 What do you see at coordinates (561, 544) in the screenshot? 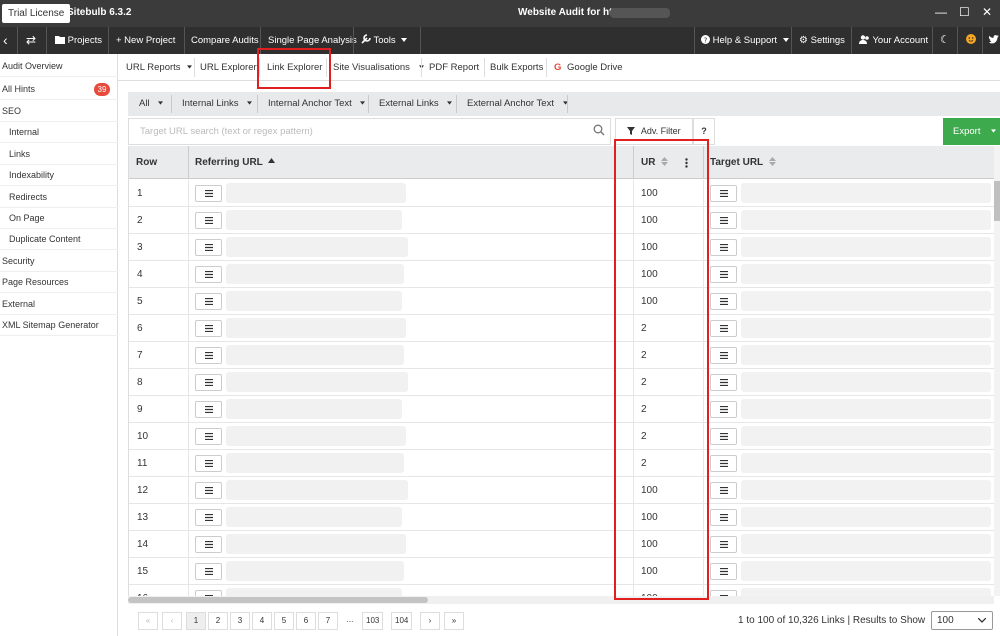
I see `table-row: 14 100` at bounding box center [561, 544].